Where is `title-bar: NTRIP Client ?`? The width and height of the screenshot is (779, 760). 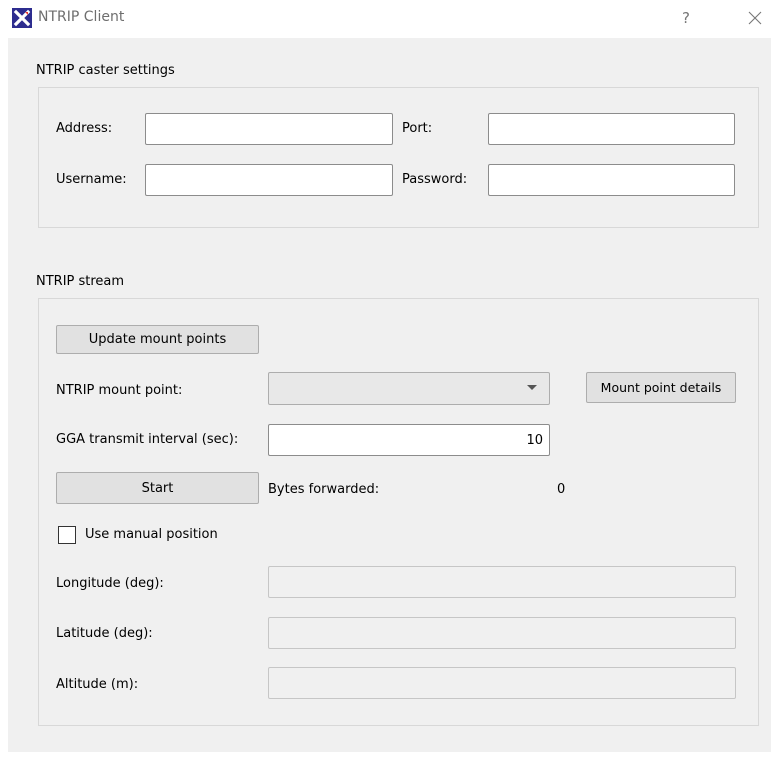 title-bar: NTRIP Client ? is located at coordinates (389, 19).